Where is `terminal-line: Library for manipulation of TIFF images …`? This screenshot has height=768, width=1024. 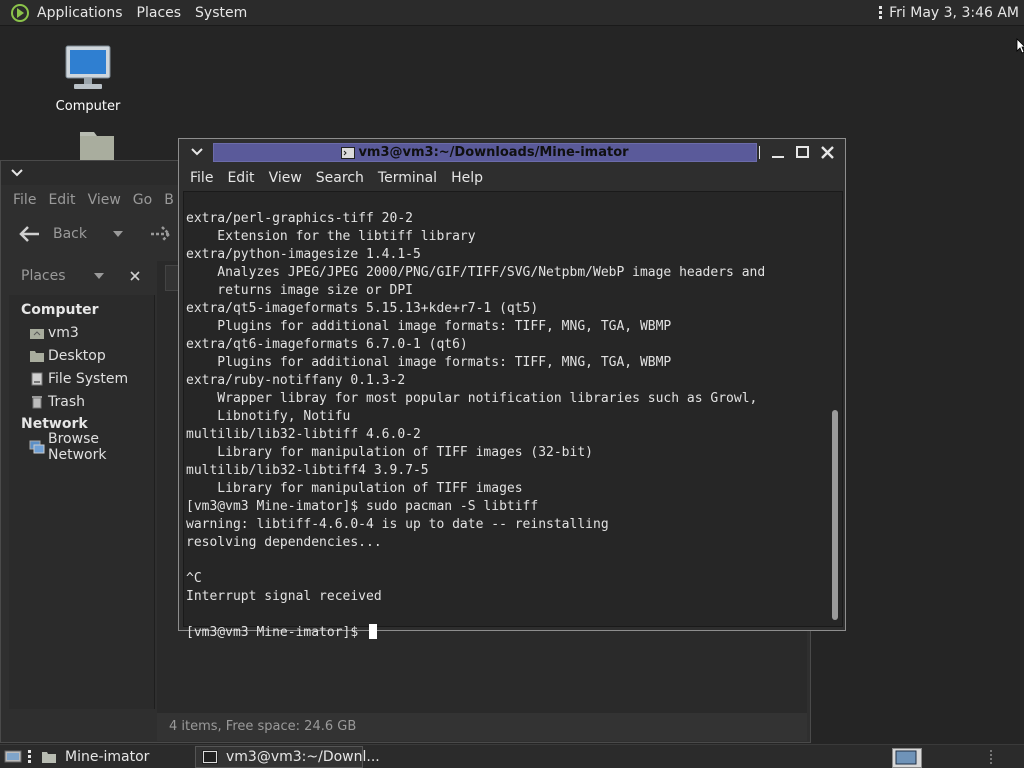 terminal-line: Library for manipulation of TIFF images … is located at coordinates (389, 452).